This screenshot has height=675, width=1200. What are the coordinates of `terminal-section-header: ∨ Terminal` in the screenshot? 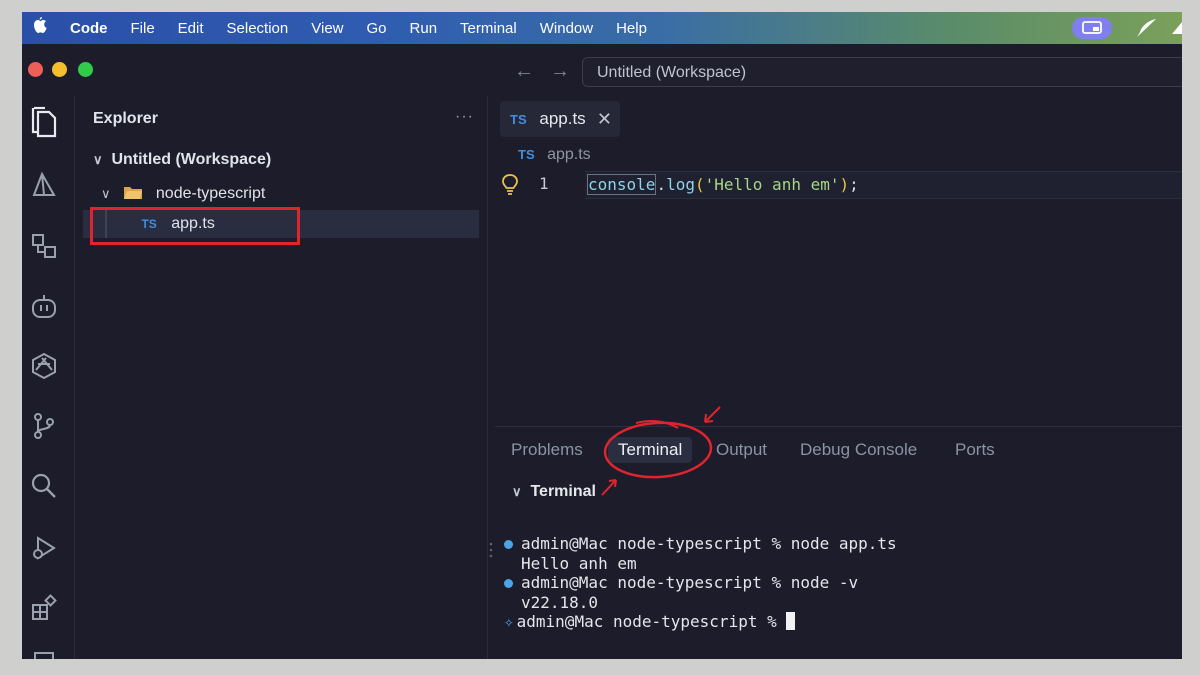 It's located at (554, 492).